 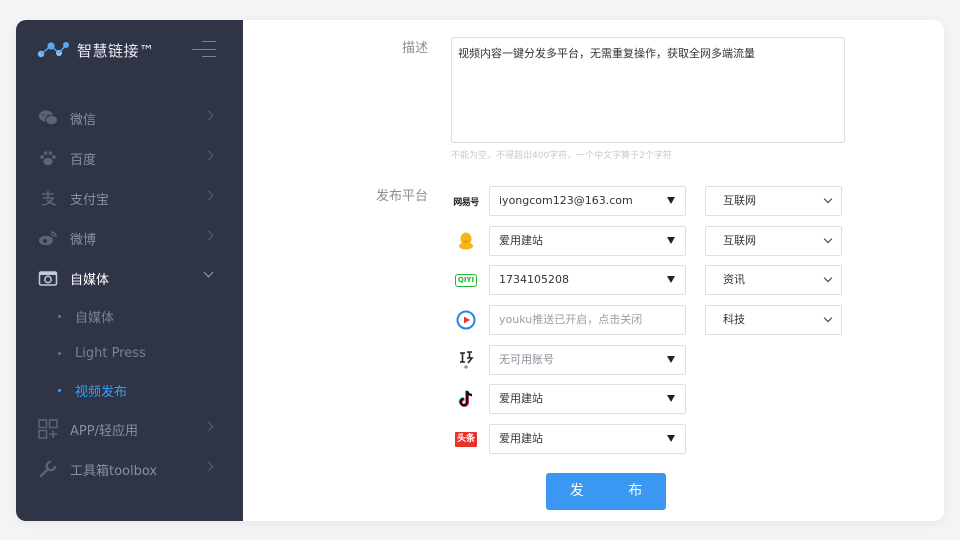 What do you see at coordinates (773, 280) in the screenshot?
I see `category-select: 资讯` at bounding box center [773, 280].